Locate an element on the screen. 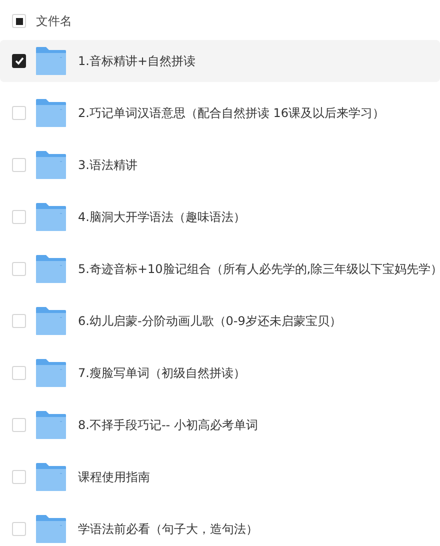  file-row: 7.瘦脸写单词（初级自然拼读） is located at coordinates (220, 373).